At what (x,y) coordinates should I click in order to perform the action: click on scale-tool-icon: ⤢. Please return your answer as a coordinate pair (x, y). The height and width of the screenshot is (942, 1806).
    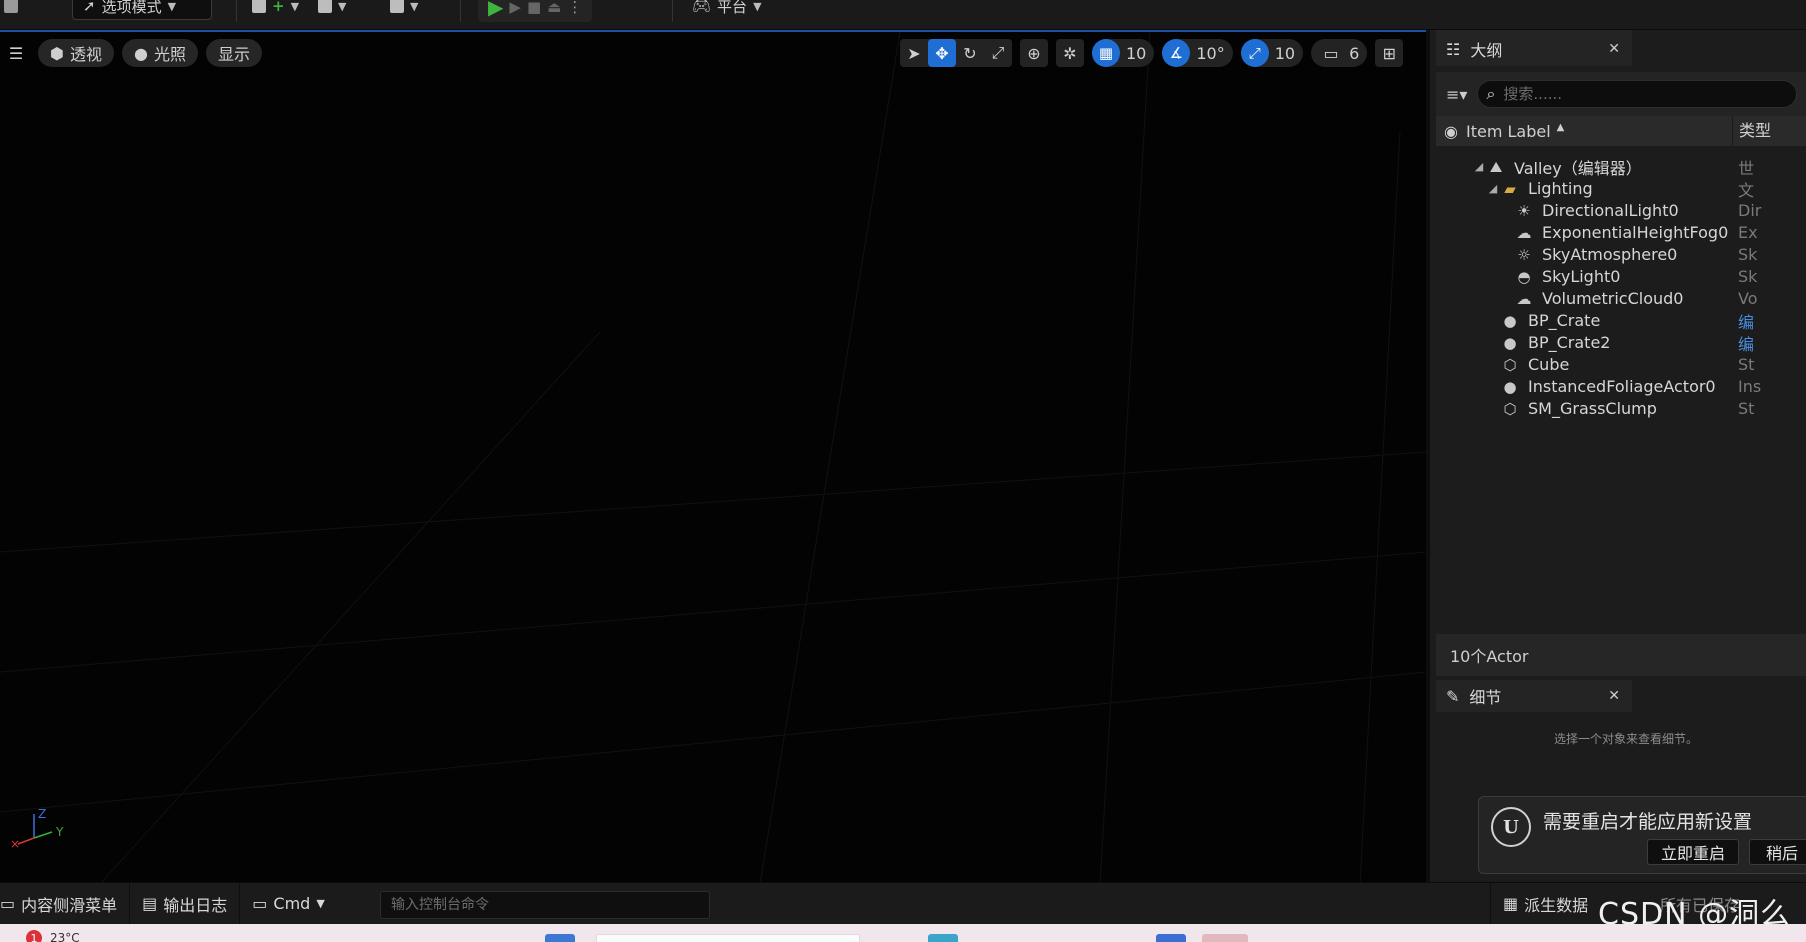
    Looking at the image, I should click on (998, 53).